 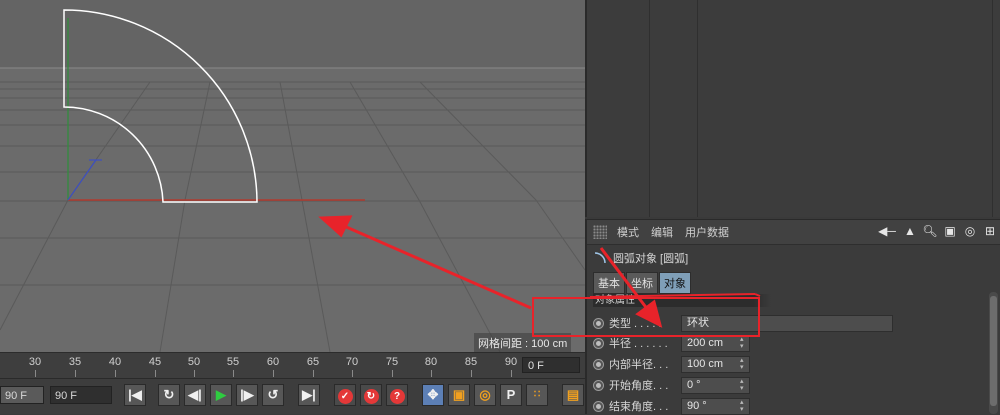 I want to click on end-angle-field: 90 °, so click(x=715, y=406).